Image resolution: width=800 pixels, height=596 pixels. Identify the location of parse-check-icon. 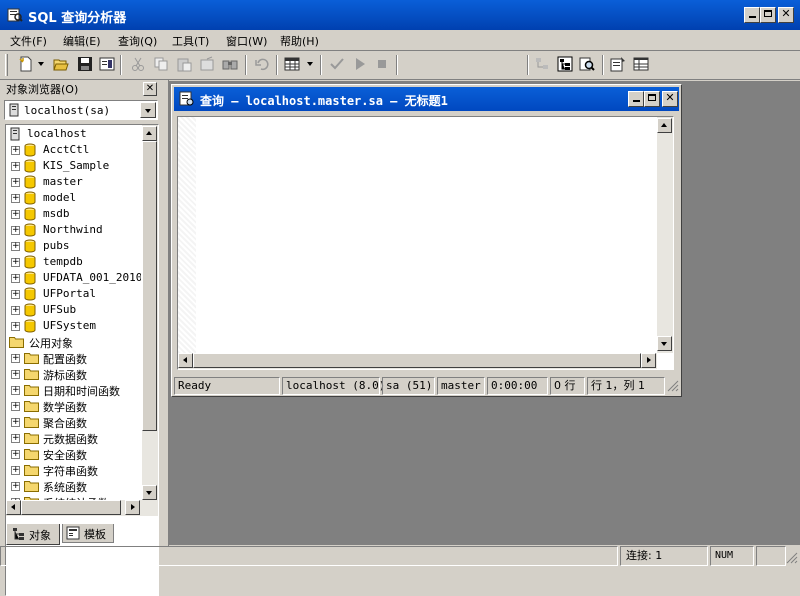
(337, 64).